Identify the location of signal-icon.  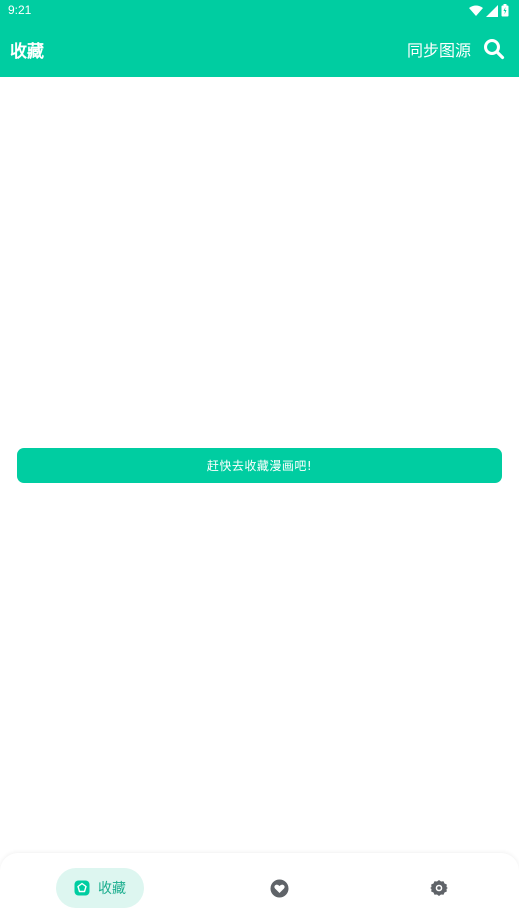
(492, 10).